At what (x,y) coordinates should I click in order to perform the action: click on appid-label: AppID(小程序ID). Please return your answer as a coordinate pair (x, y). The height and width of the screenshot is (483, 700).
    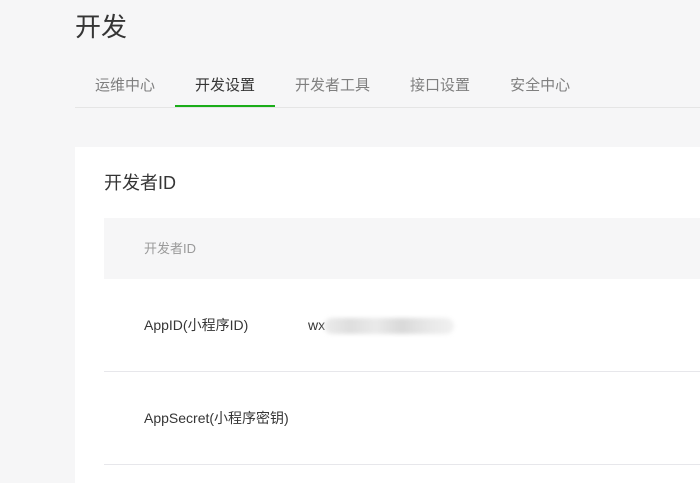
    Looking at the image, I should click on (196, 325).